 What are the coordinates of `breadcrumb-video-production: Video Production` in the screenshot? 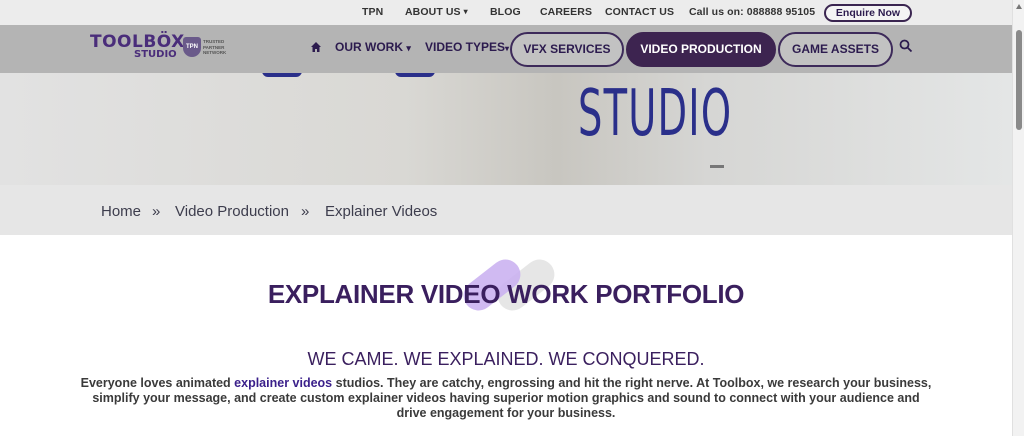 It's located at (232, 211).